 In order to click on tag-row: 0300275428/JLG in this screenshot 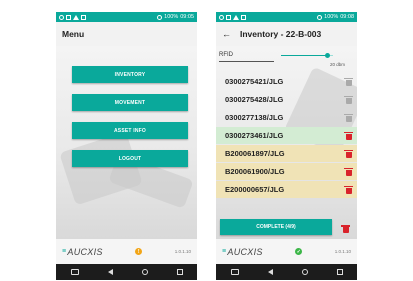, I will do `click(286, 99)`.